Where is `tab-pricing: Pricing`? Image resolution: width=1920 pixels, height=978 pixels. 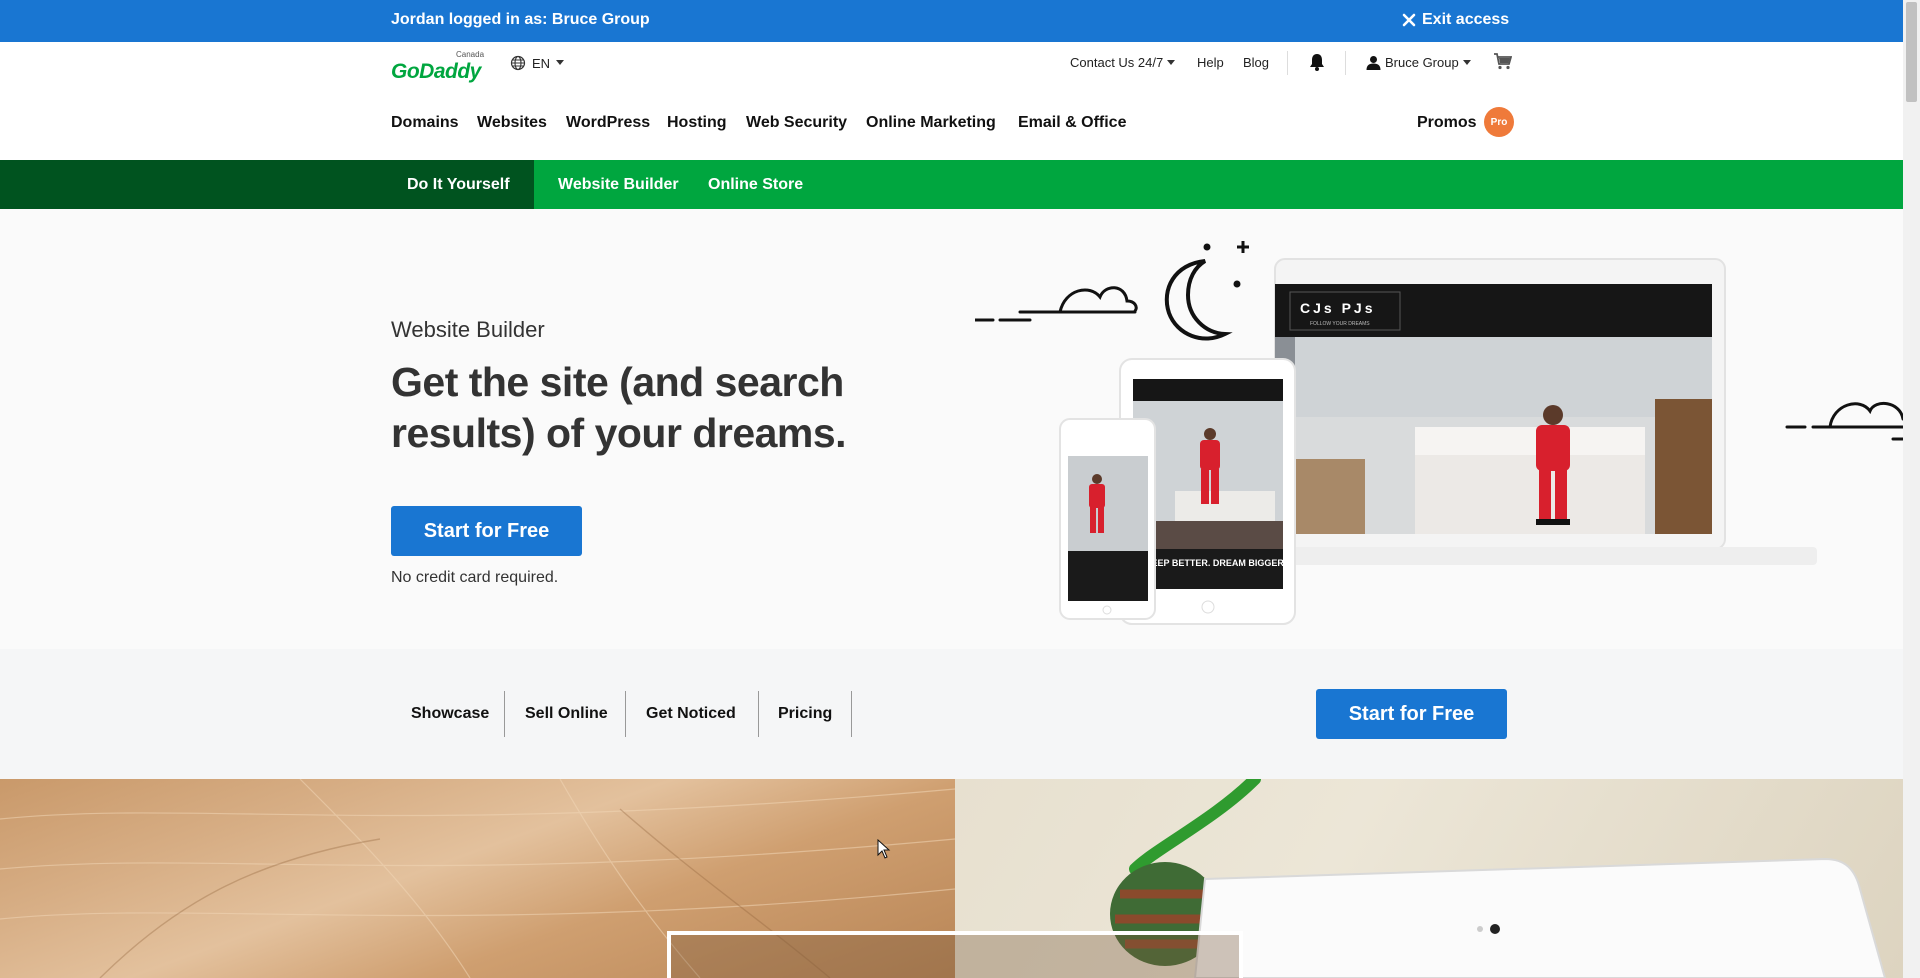 tab-pricing: Pricing is located at coordinates (805, 714).